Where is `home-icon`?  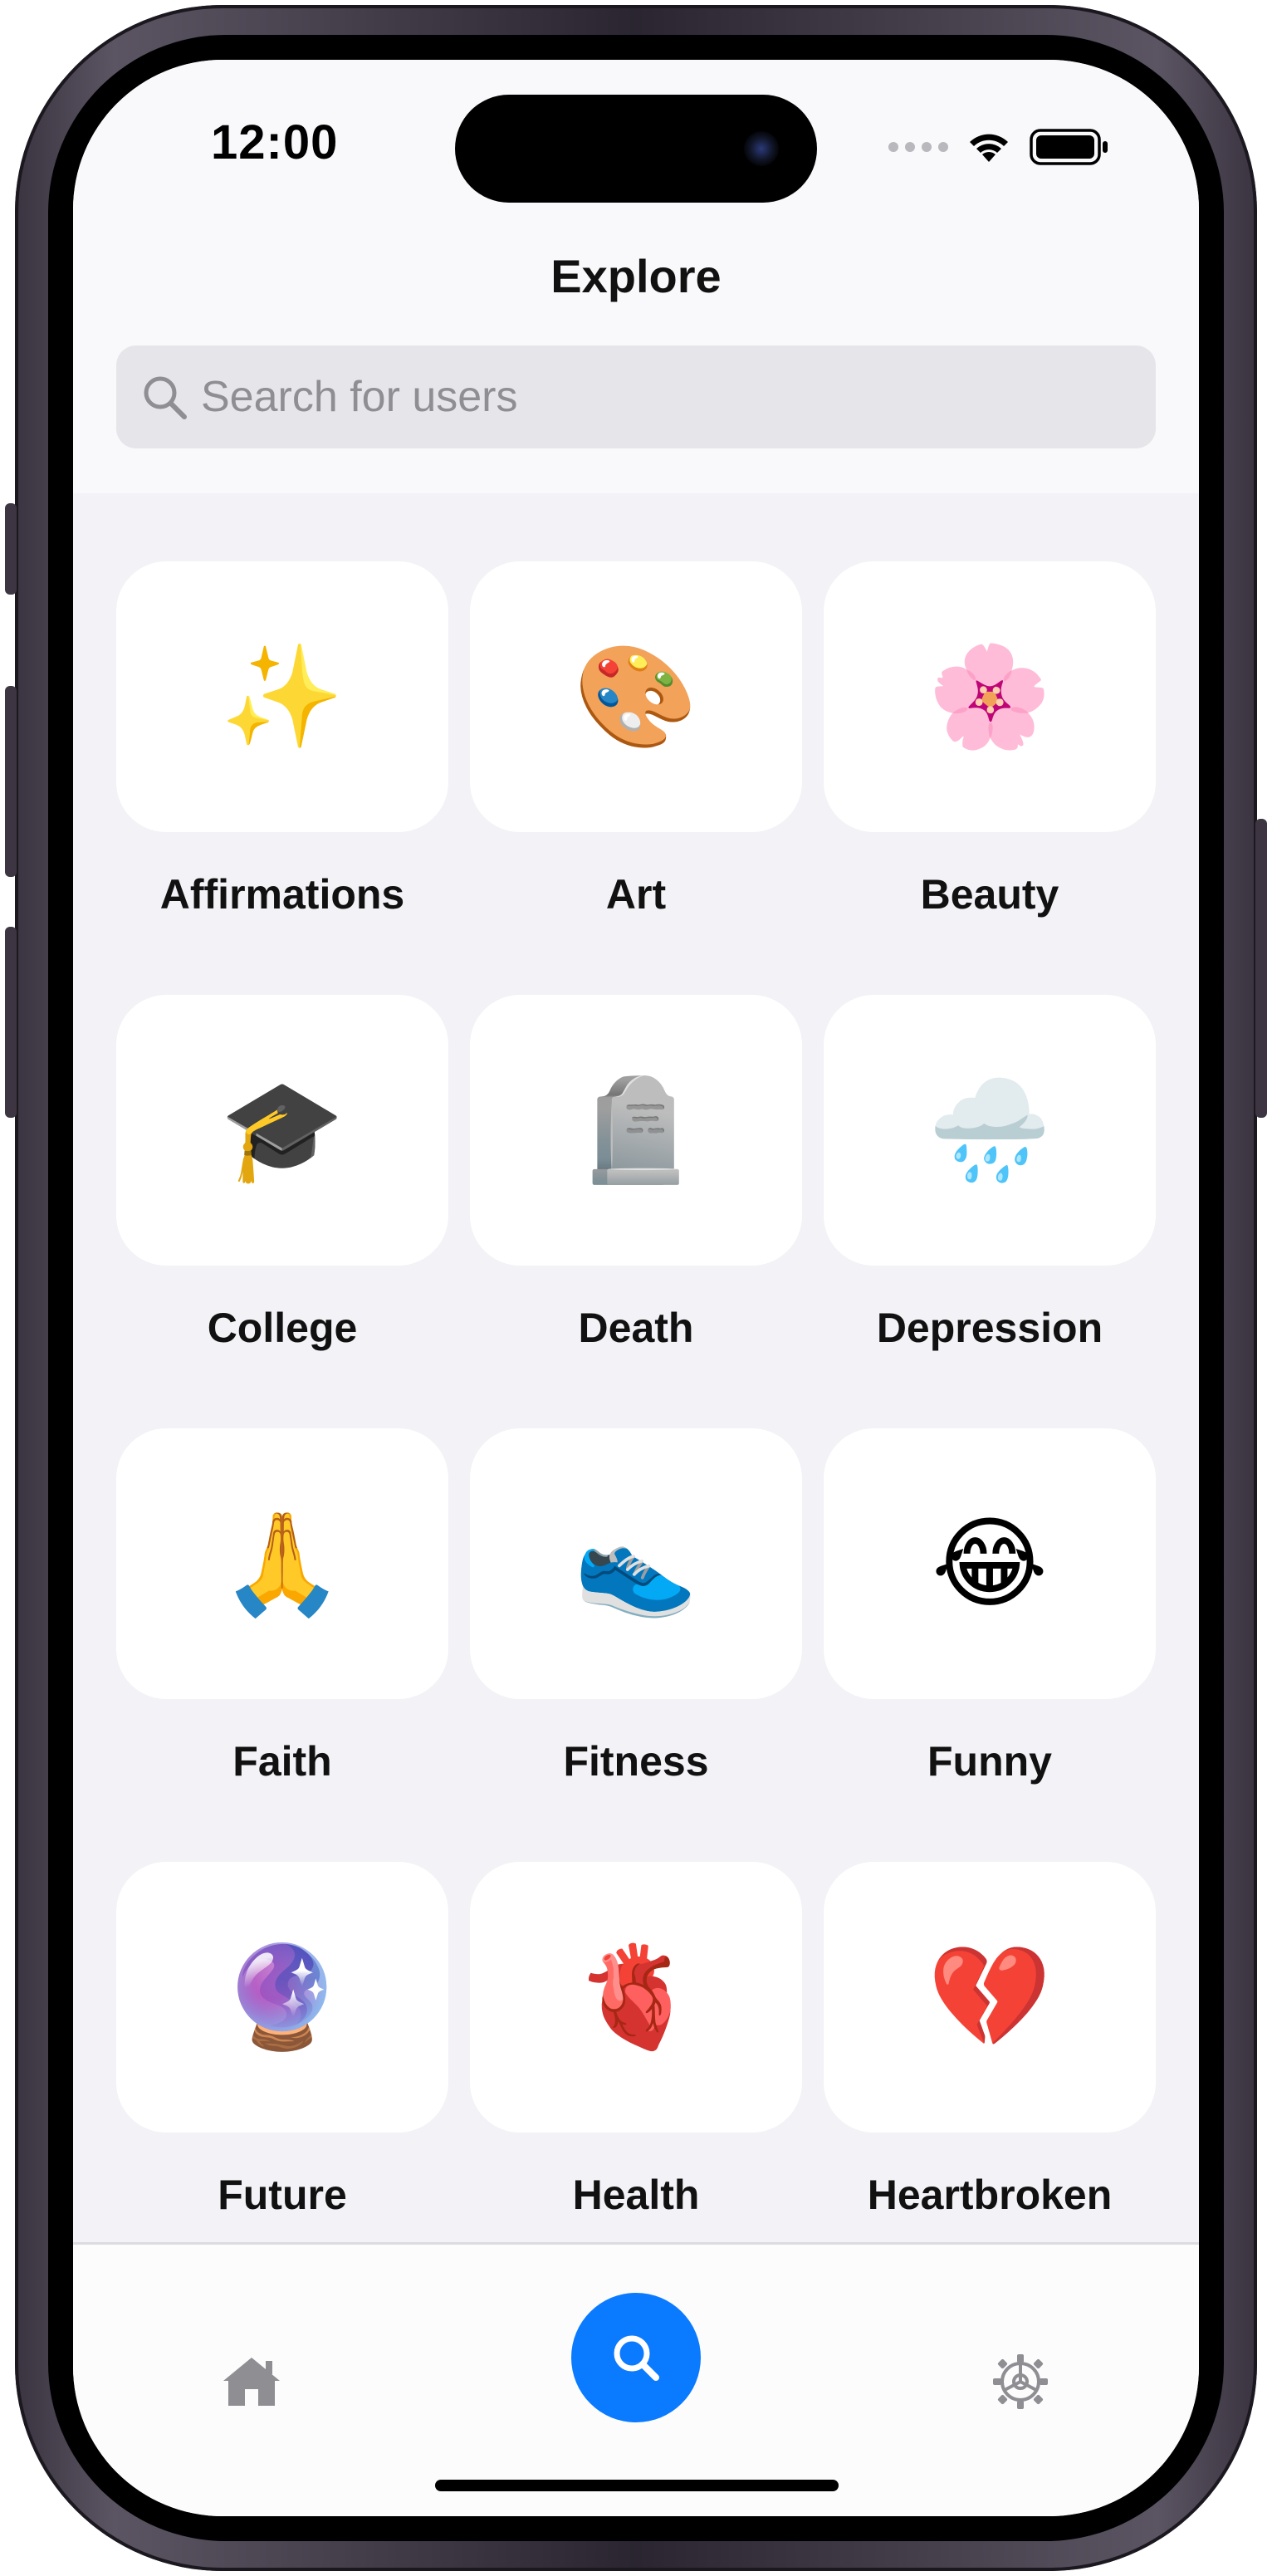 home-icon is located at coordinates (252, 2382).